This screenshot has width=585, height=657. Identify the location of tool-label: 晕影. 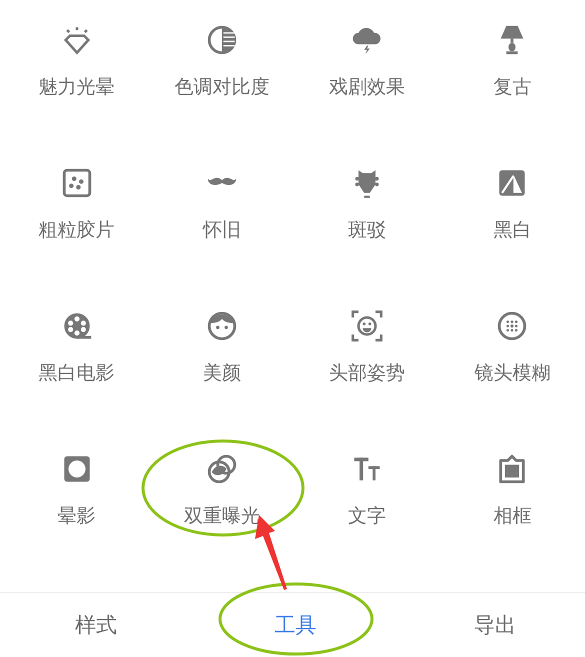
(77, 516).